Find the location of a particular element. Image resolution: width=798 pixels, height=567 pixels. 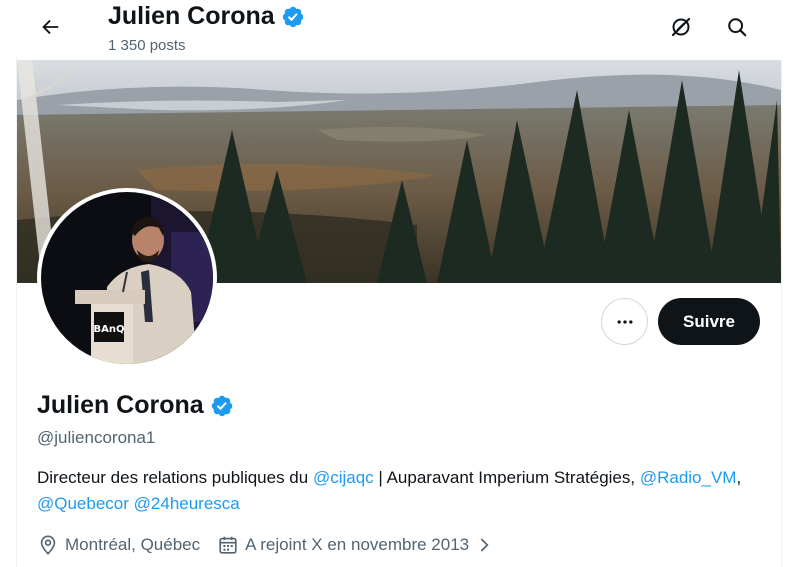

grok-button is located at coordinates (681, 27).